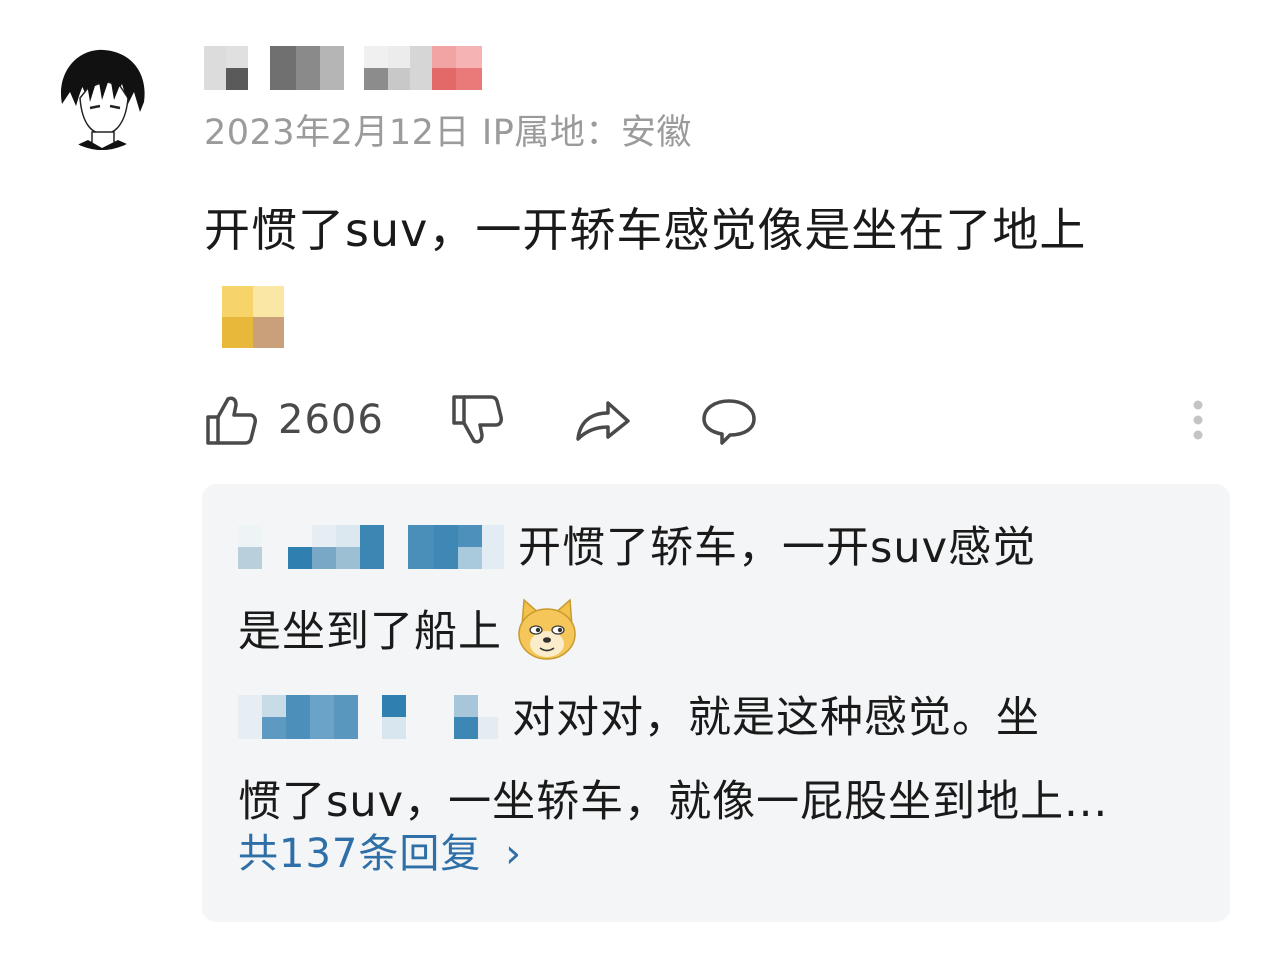 This screenshot has width=1272, height=960. Describe the element at coordinates (360, 854) in the screenshot. I see `more-replies-label: 共137条回复` at that location.